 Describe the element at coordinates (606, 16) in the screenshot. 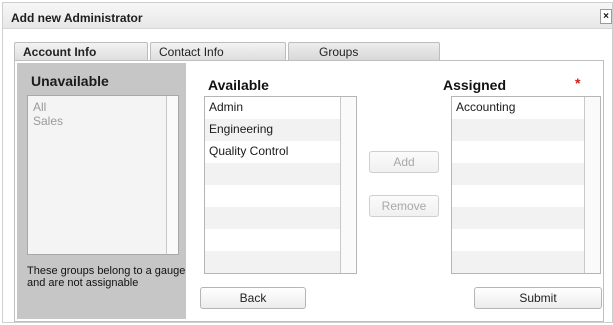

I see `close-icon: ×` at that location.